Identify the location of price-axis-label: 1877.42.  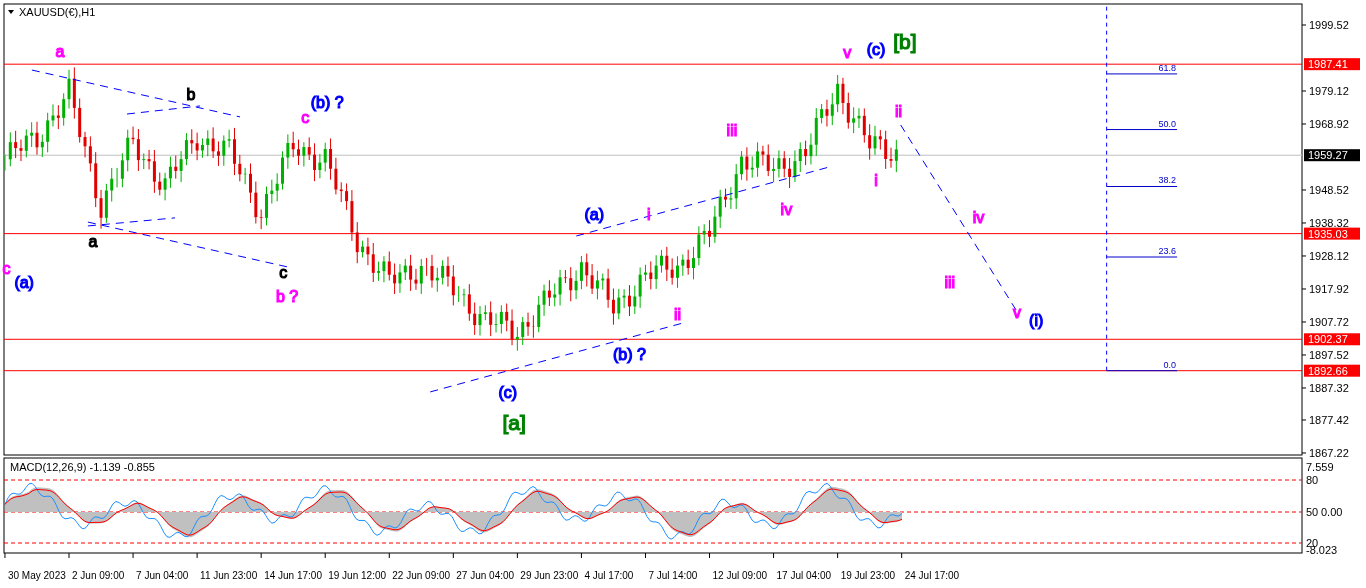
(1329, 420).